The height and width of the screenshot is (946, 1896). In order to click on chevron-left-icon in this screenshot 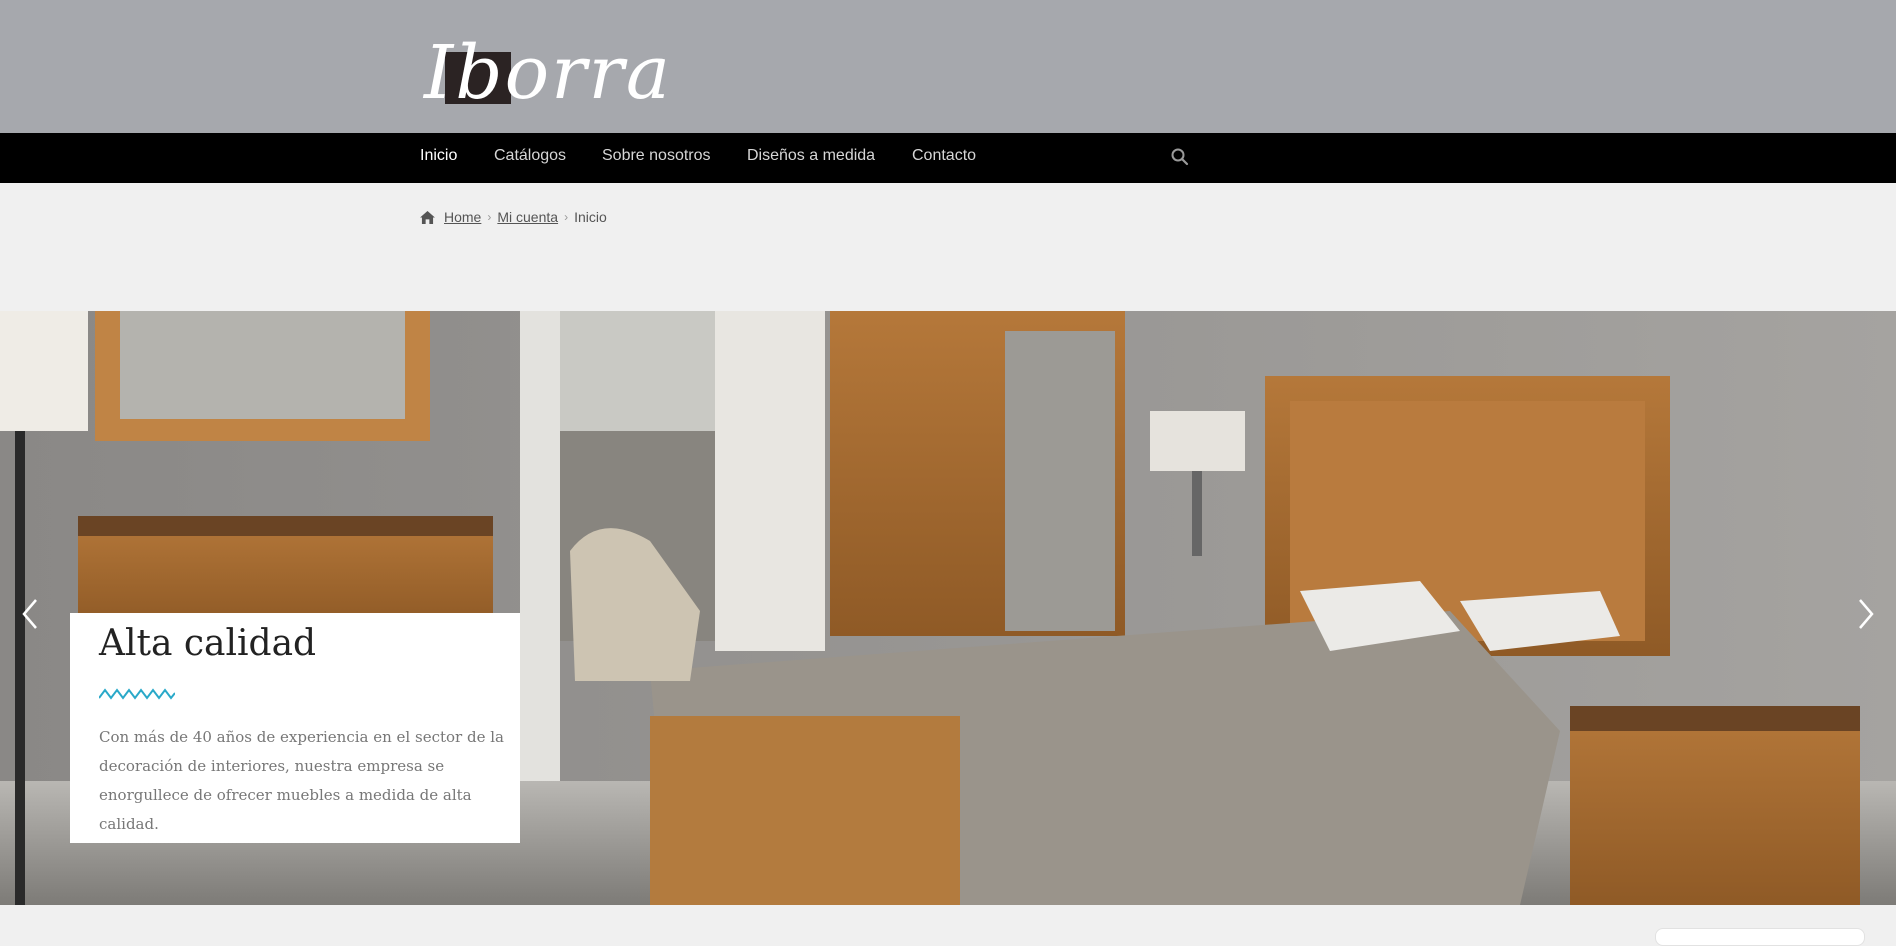, I will do `click(29, 614)`.